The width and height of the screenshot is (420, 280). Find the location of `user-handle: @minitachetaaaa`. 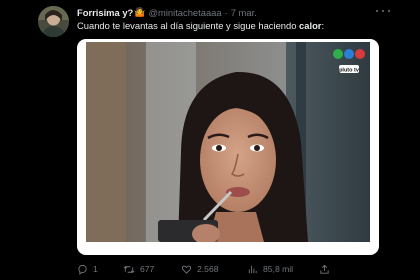

user-handle: @minitachetaaaa is located at coordinates (185, 12).